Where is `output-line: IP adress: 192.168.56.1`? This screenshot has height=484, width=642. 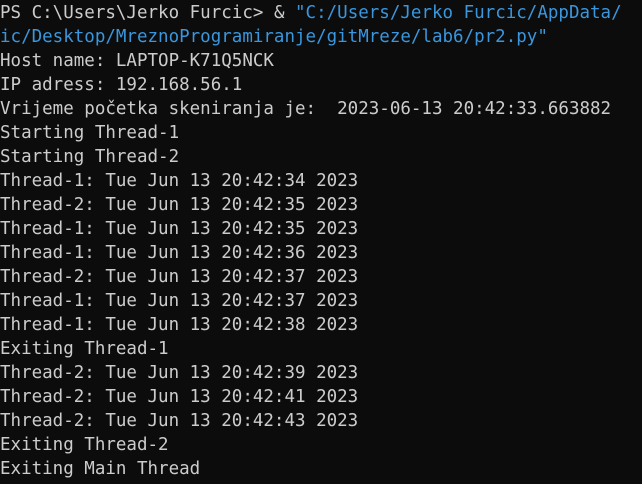 output-line: IP adress: 192.168.56.1 is located at coordinates (121, 85).